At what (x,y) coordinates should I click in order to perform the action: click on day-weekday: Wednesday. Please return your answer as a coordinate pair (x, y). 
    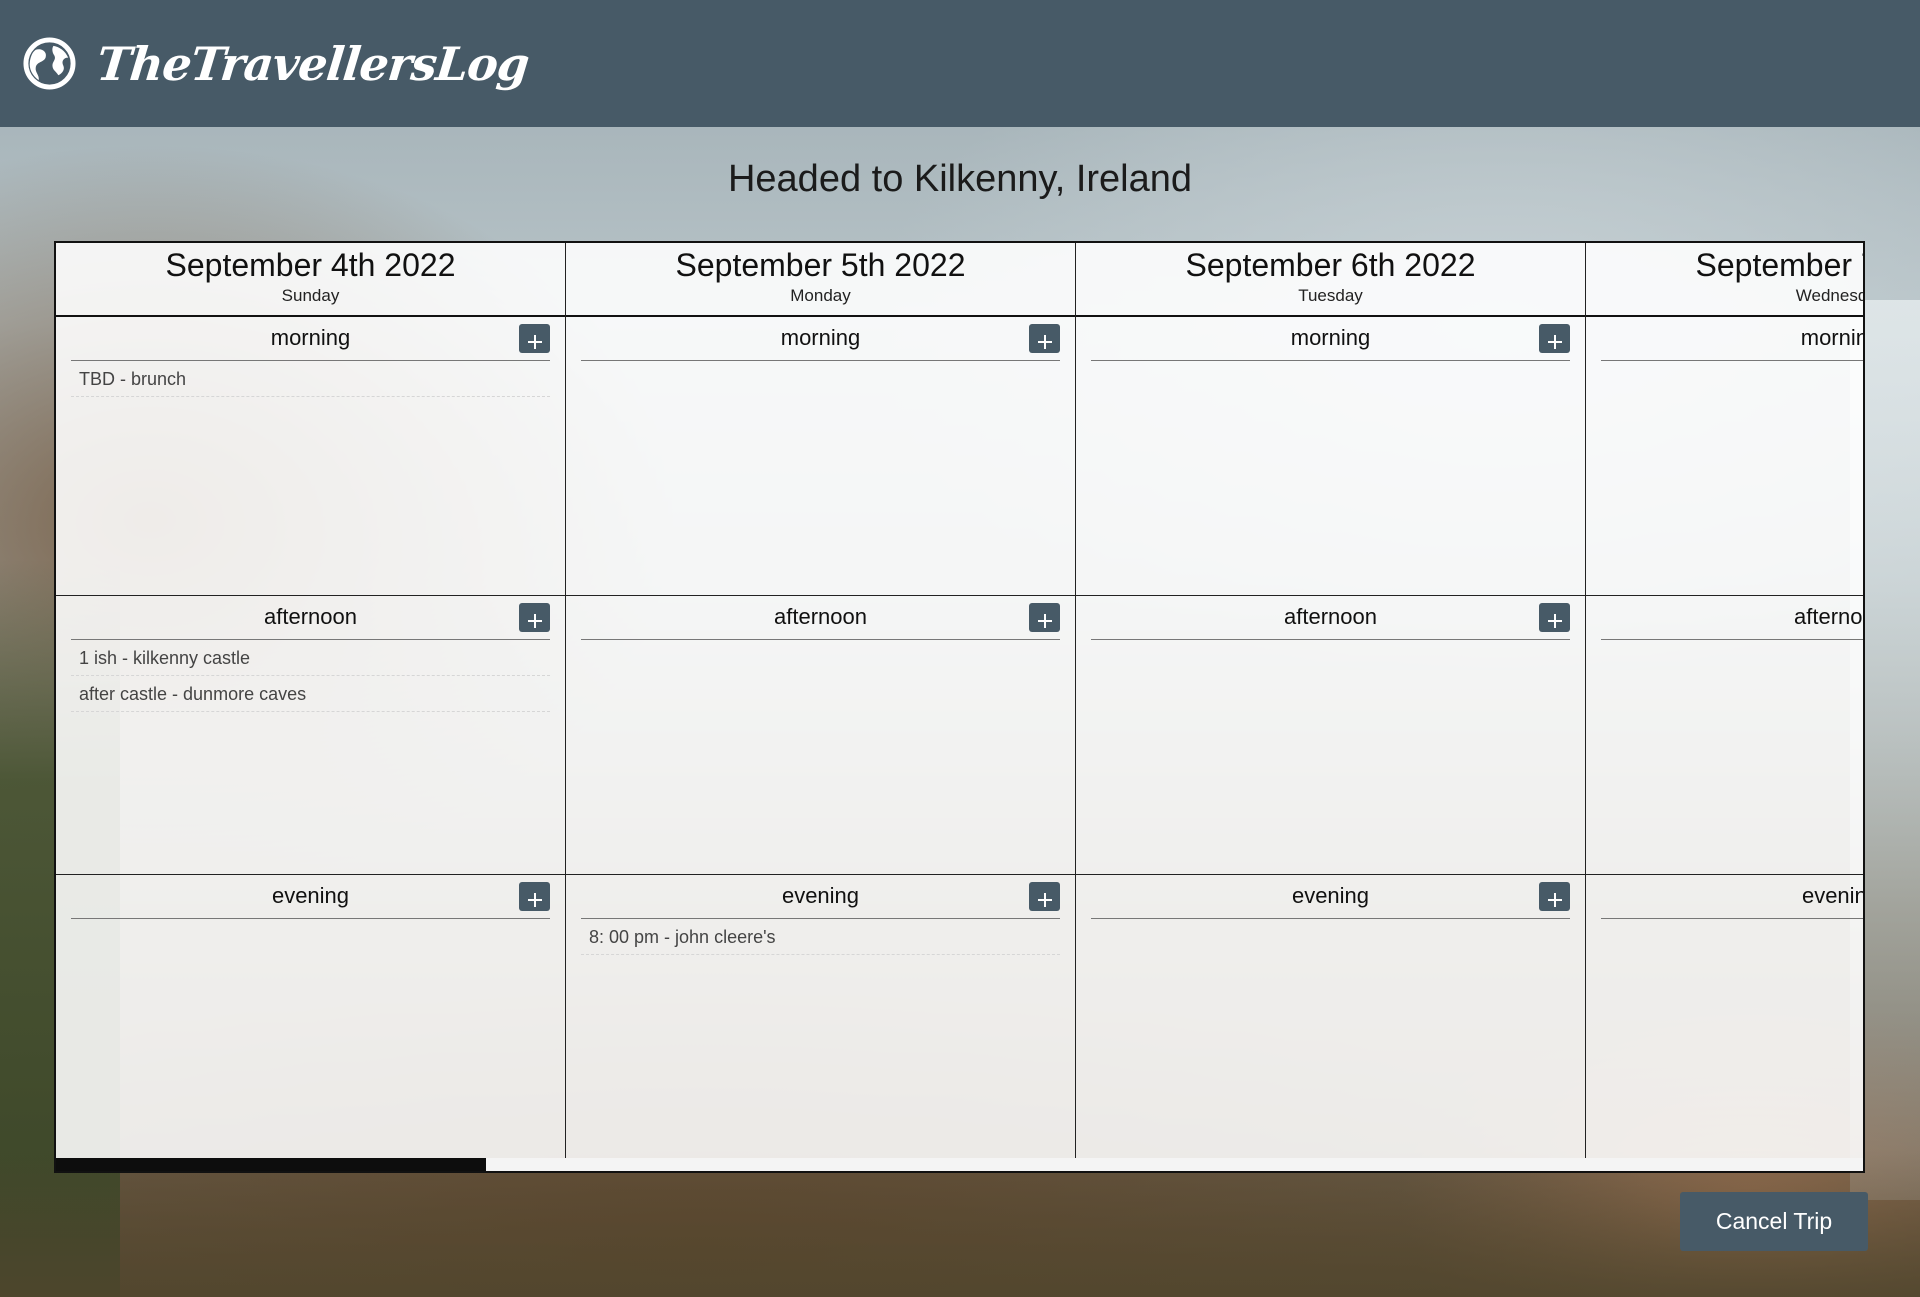
    Looking at the image, I should click on (1829, 295).